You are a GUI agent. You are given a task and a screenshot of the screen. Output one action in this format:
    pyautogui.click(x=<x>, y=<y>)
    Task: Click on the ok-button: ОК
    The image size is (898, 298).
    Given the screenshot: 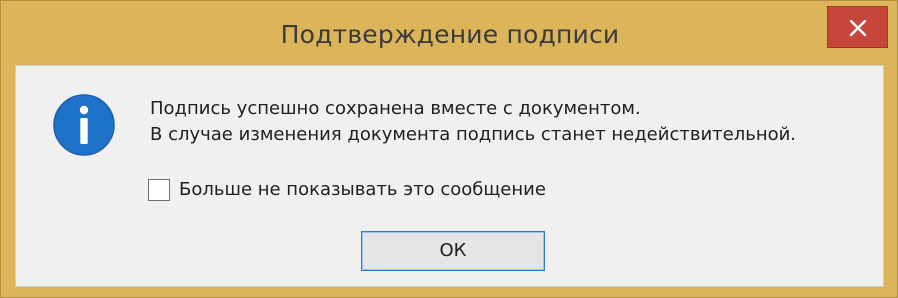 What is the action you would take?
    pyautogui.click(x=453, y=251)
    